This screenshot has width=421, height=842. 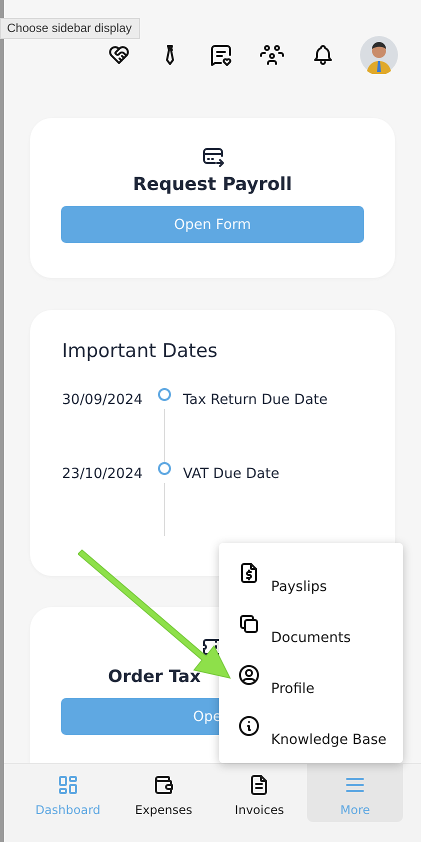 I want to click on avatar, so click(x=379, y=55).